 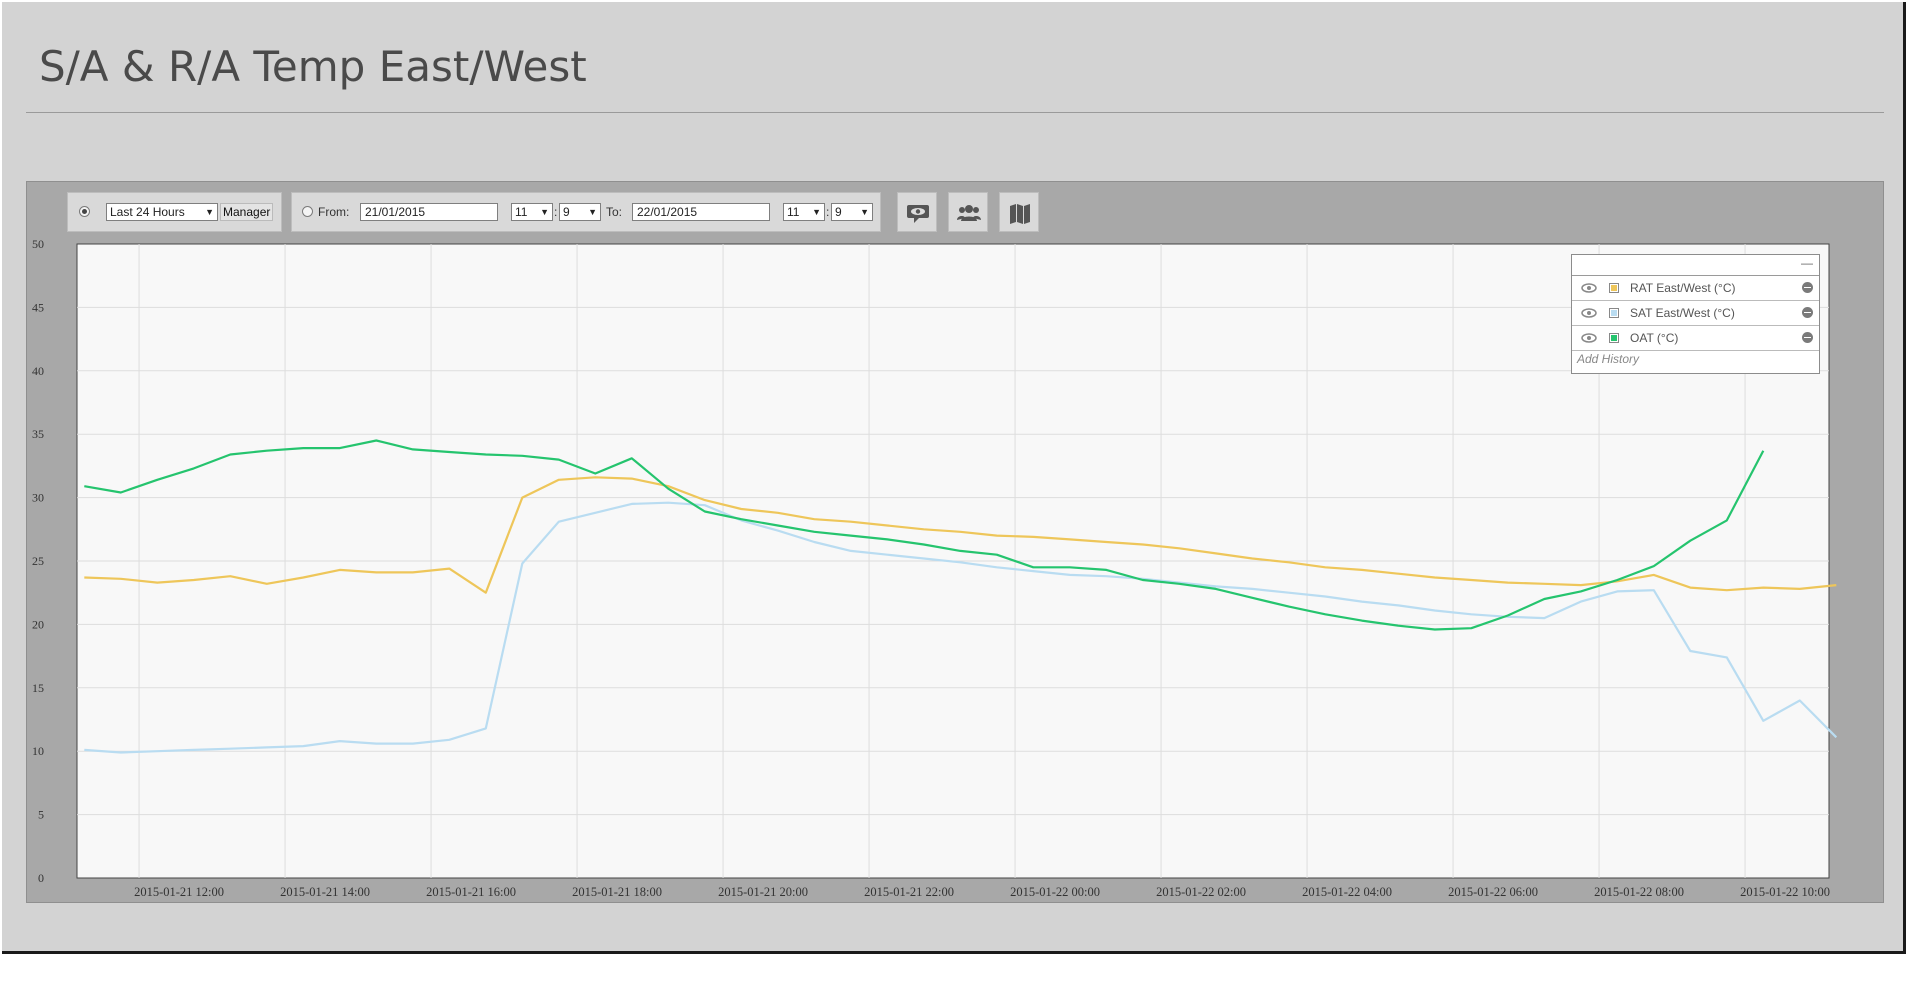 I want to click on x-tick-label: 2015-01-22 06:00, so click(x=1493, y=892).